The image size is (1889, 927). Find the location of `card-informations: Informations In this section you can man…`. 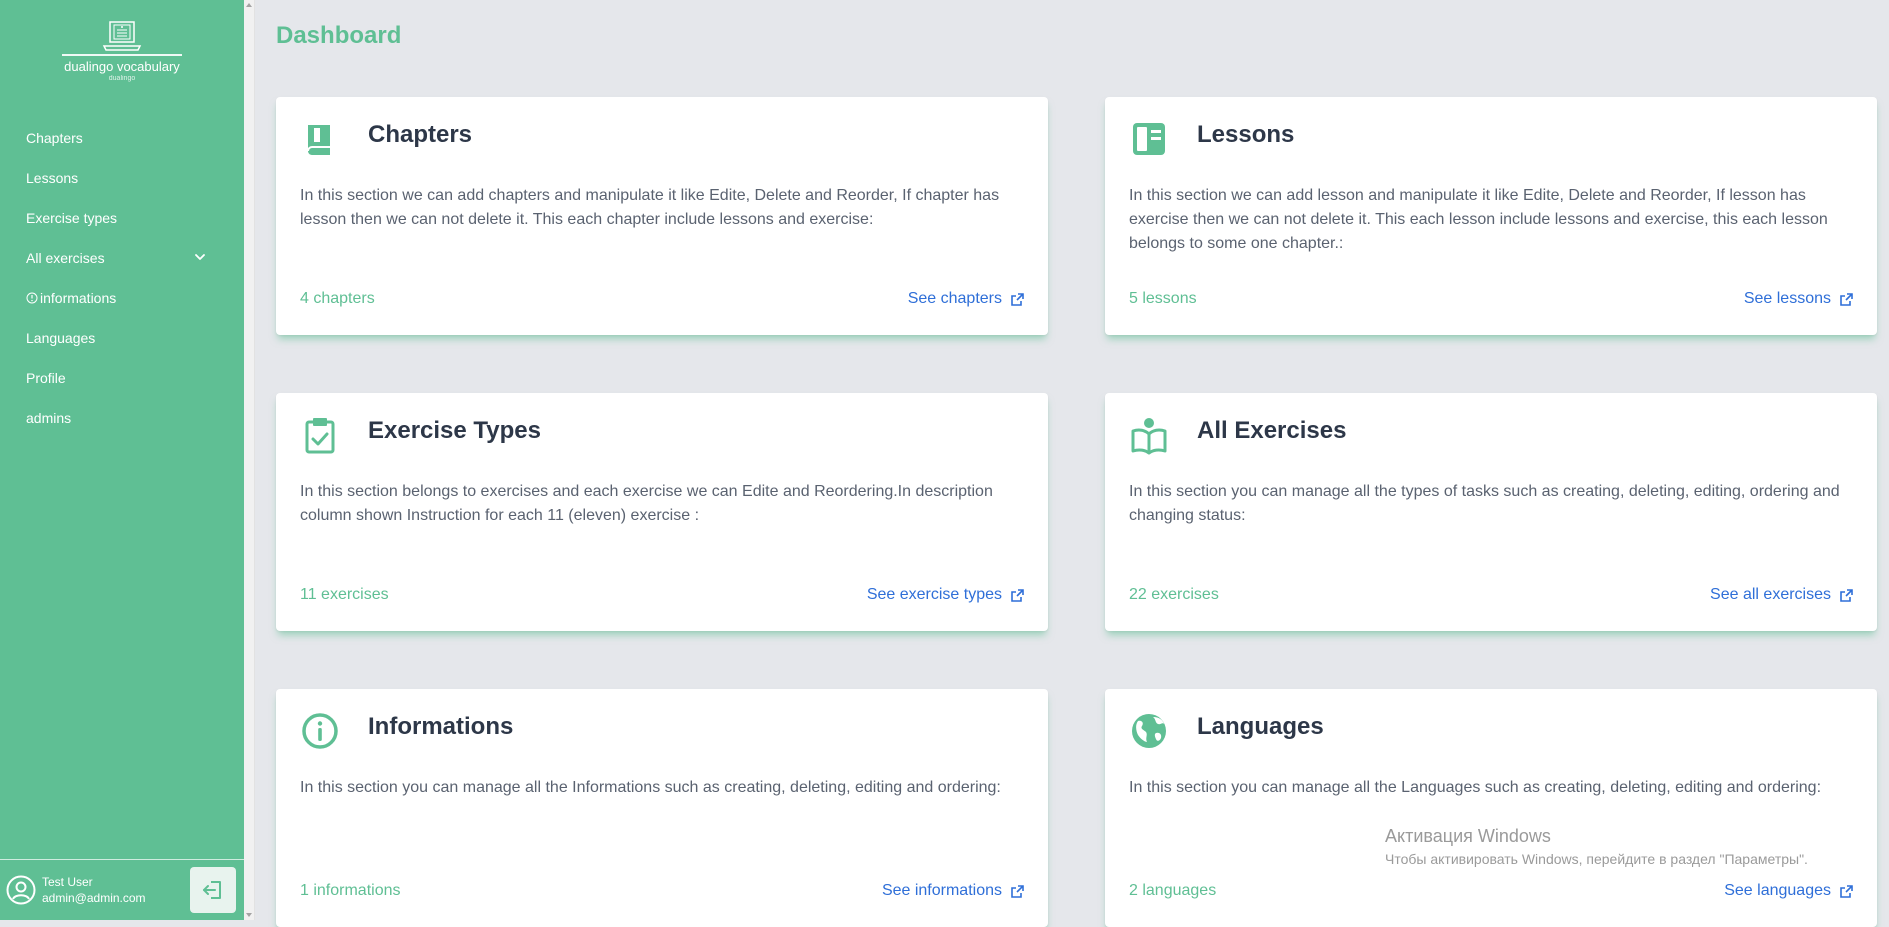

card-informations: Informations In this section you can man… is located at coordinates (662, 808).